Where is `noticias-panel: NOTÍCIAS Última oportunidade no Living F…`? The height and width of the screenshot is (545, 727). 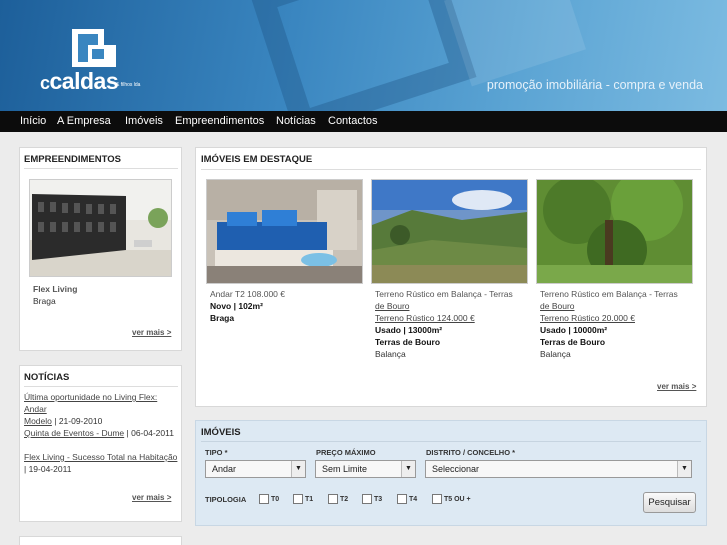 noticias-panel: NOTÍCIAS Última oportunidade no Living F… is located at coordinates (100, 443).